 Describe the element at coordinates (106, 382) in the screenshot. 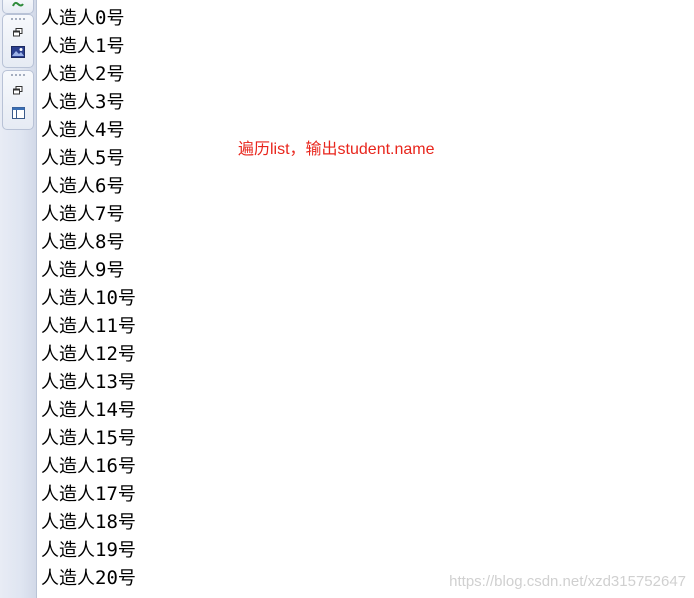

I see `line-number: 13` at that location.